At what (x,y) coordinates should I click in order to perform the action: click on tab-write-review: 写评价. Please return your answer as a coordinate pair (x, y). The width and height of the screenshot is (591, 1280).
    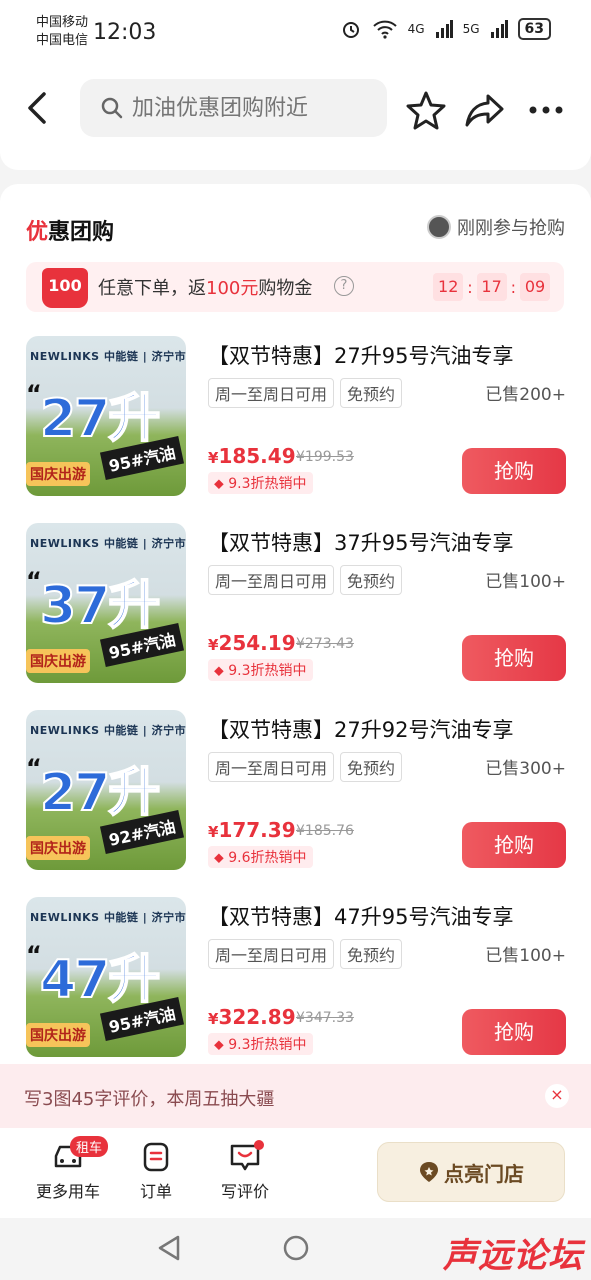
    Looking at the image, I should click on (245, 1171).